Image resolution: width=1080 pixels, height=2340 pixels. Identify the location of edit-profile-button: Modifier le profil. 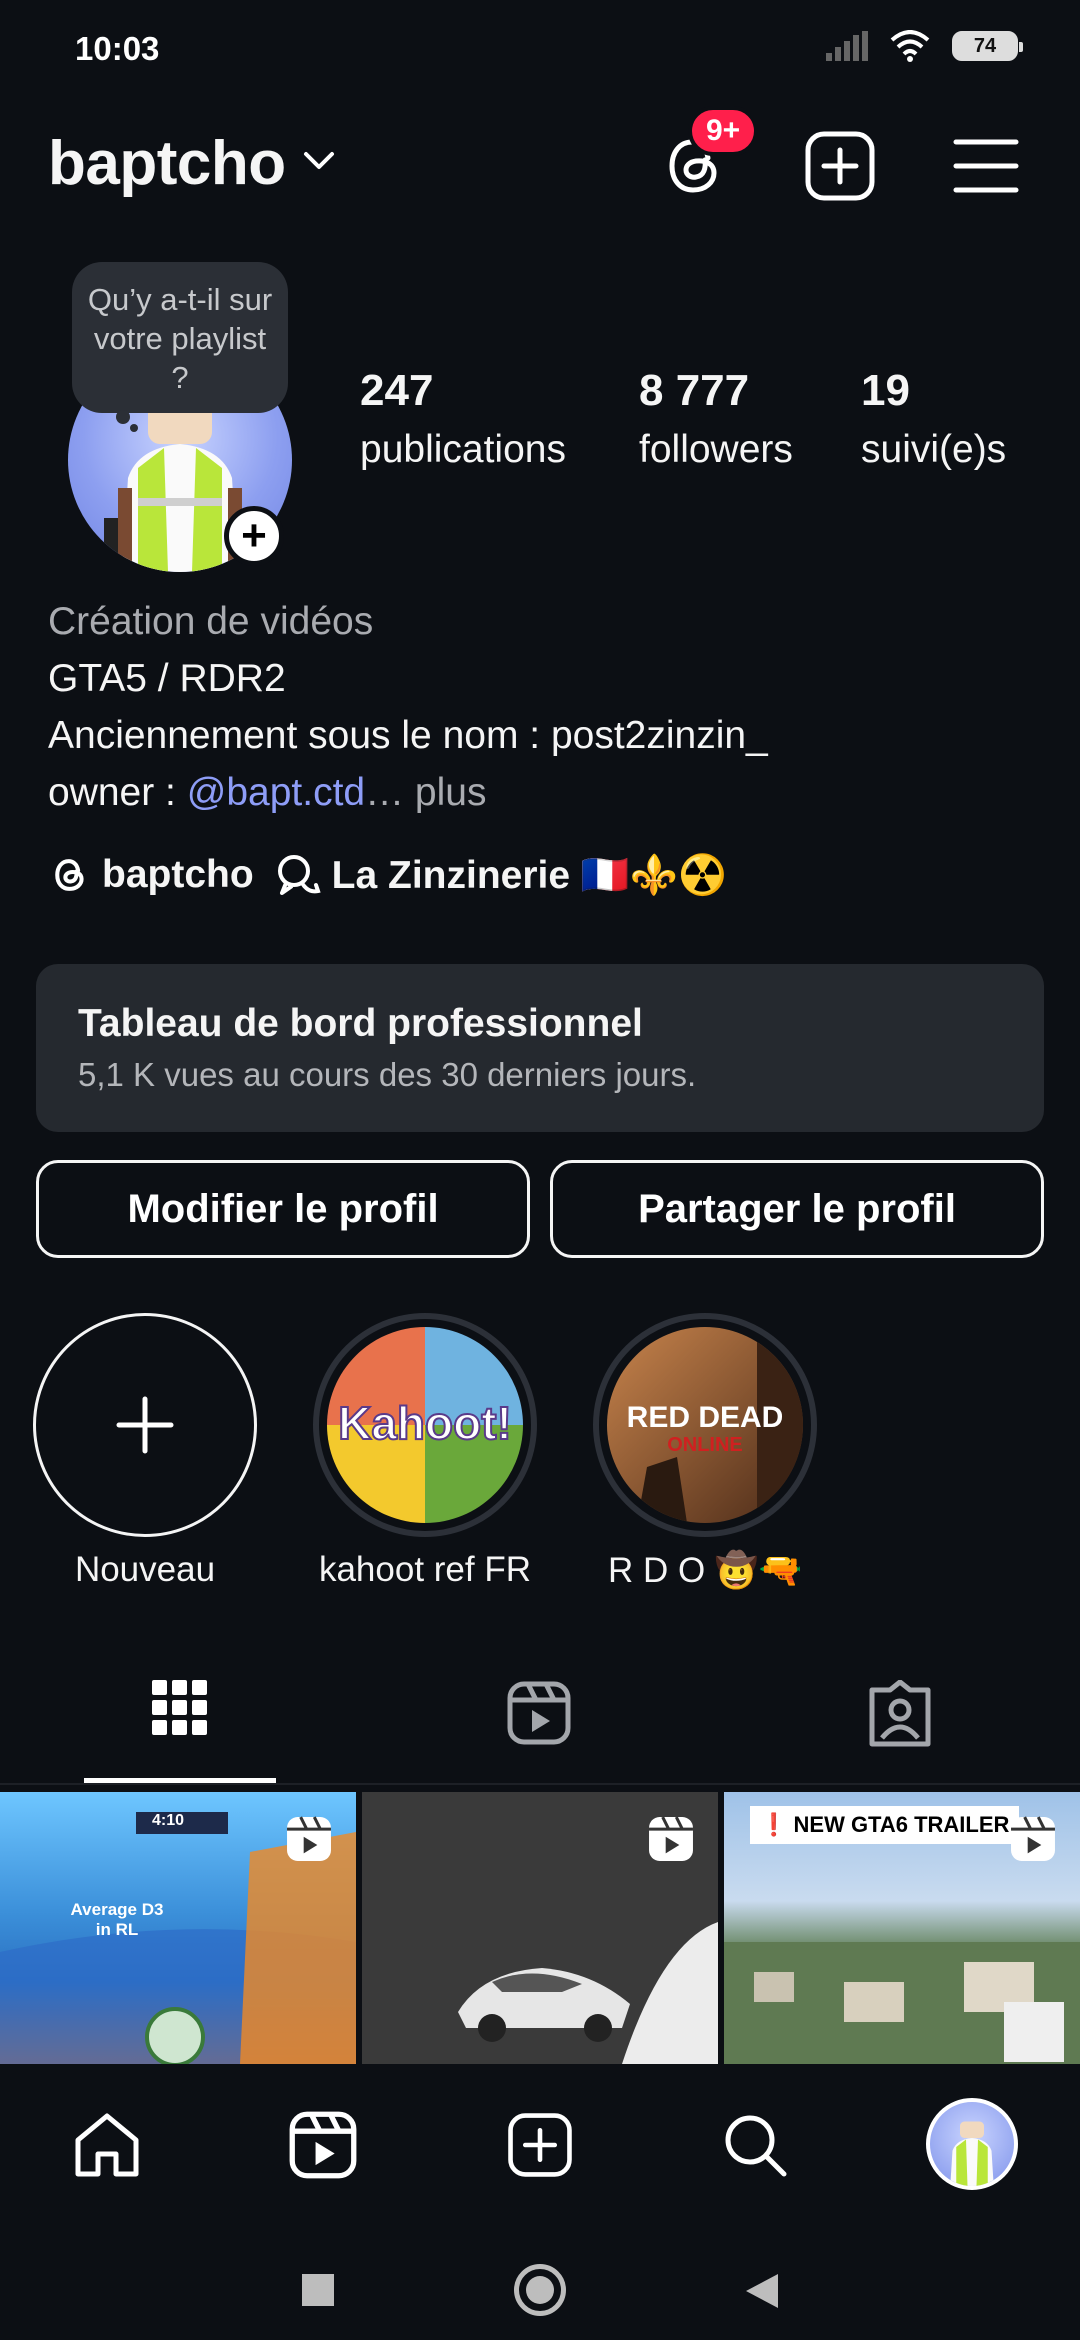
(283, 1209).